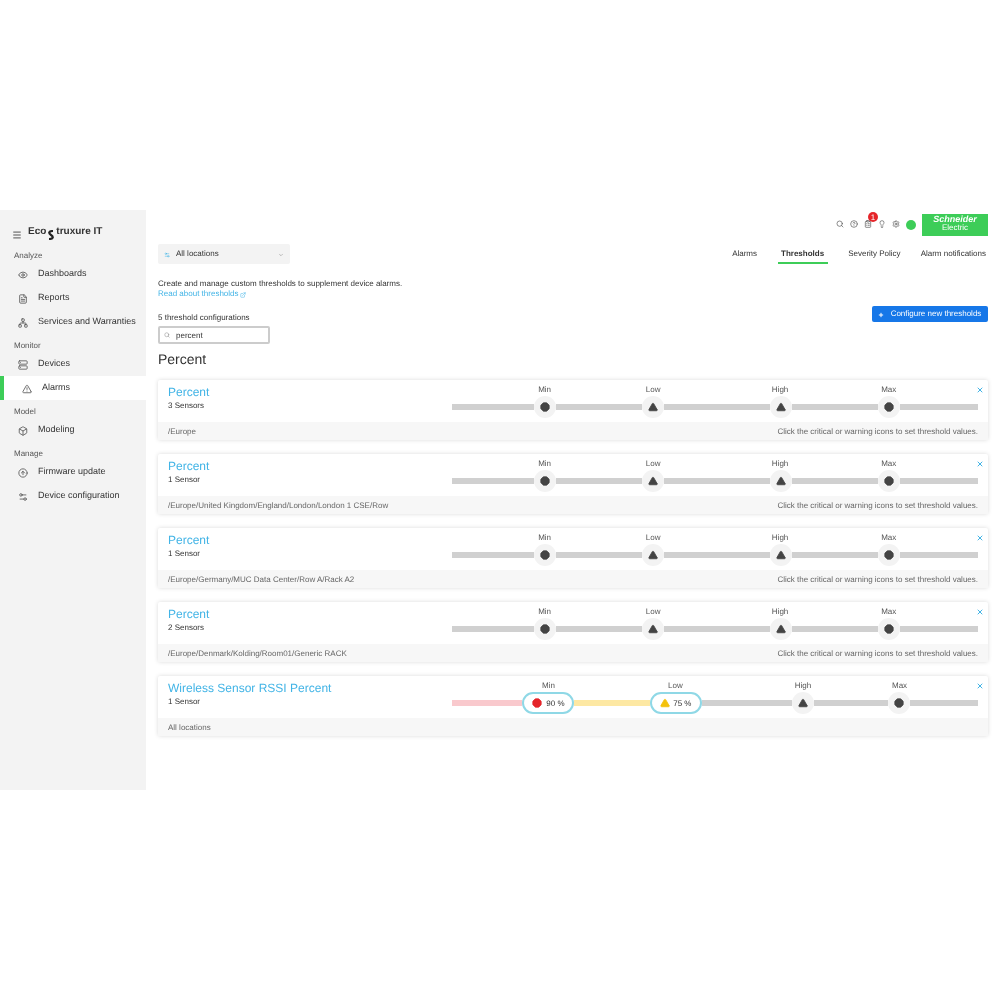  I want to click on network-icon, so click(23, 322).